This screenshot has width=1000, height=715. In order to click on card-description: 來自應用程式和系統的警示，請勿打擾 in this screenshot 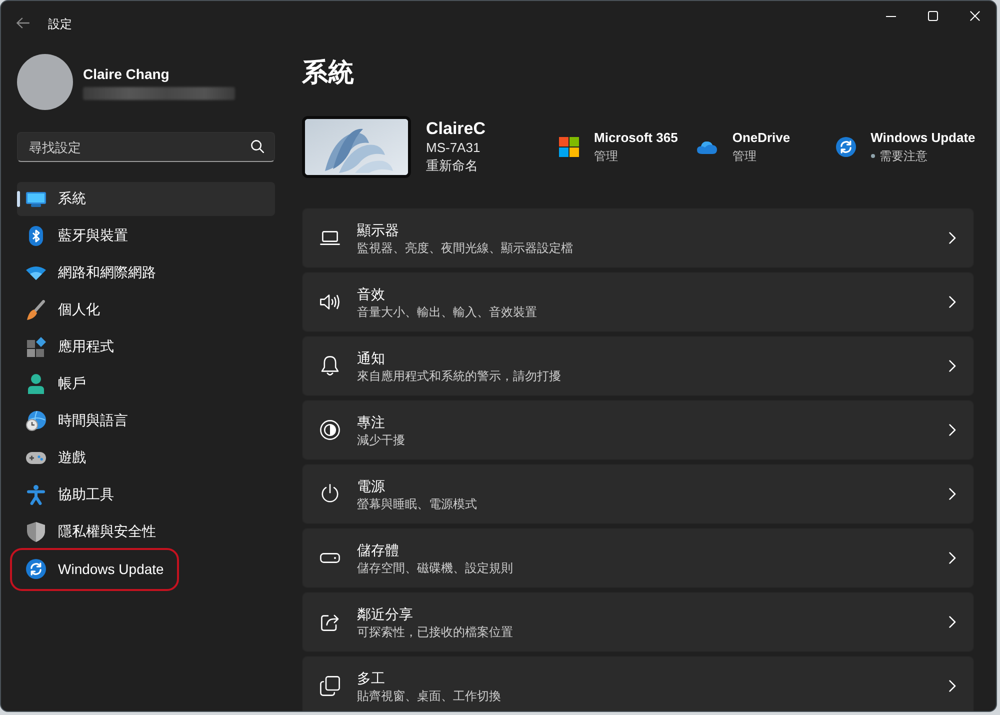, I will do `click(459, 376)`.